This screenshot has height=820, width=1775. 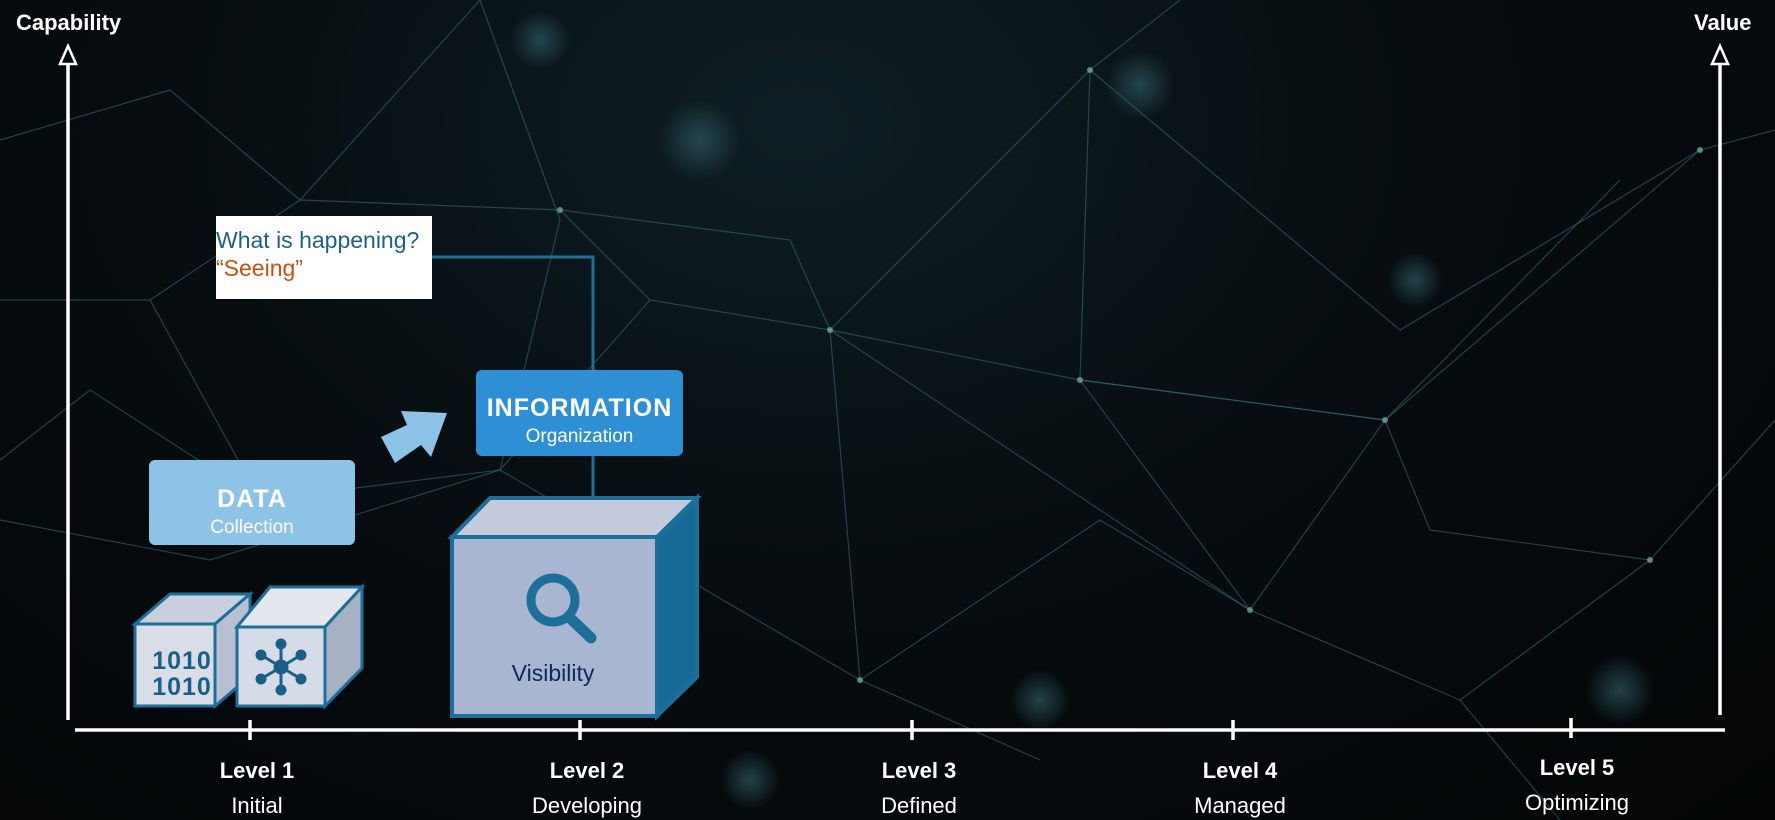 I want to click on level-stage: Initial, so click(x=257, y=805).